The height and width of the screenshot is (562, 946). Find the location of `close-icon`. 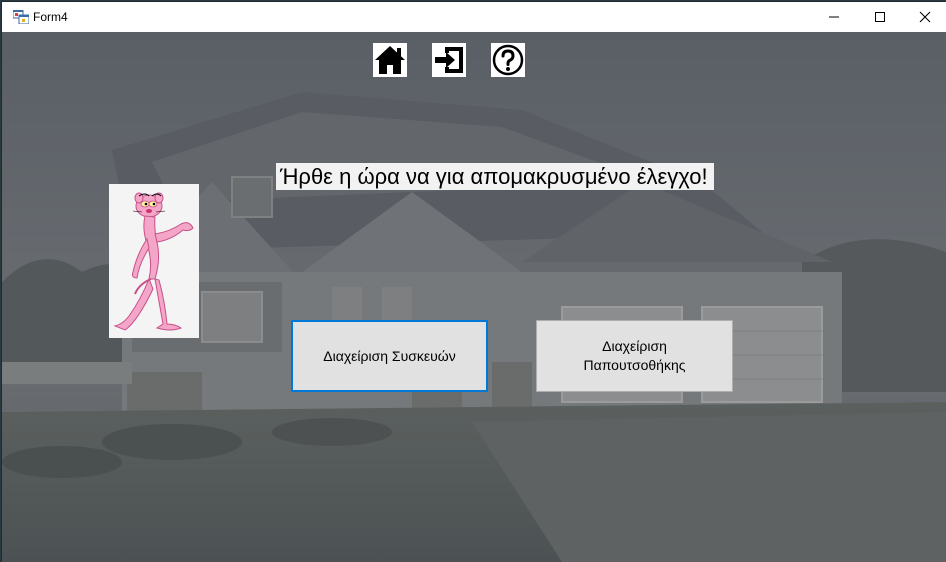

close-icon is located at coordinates (925, 17).